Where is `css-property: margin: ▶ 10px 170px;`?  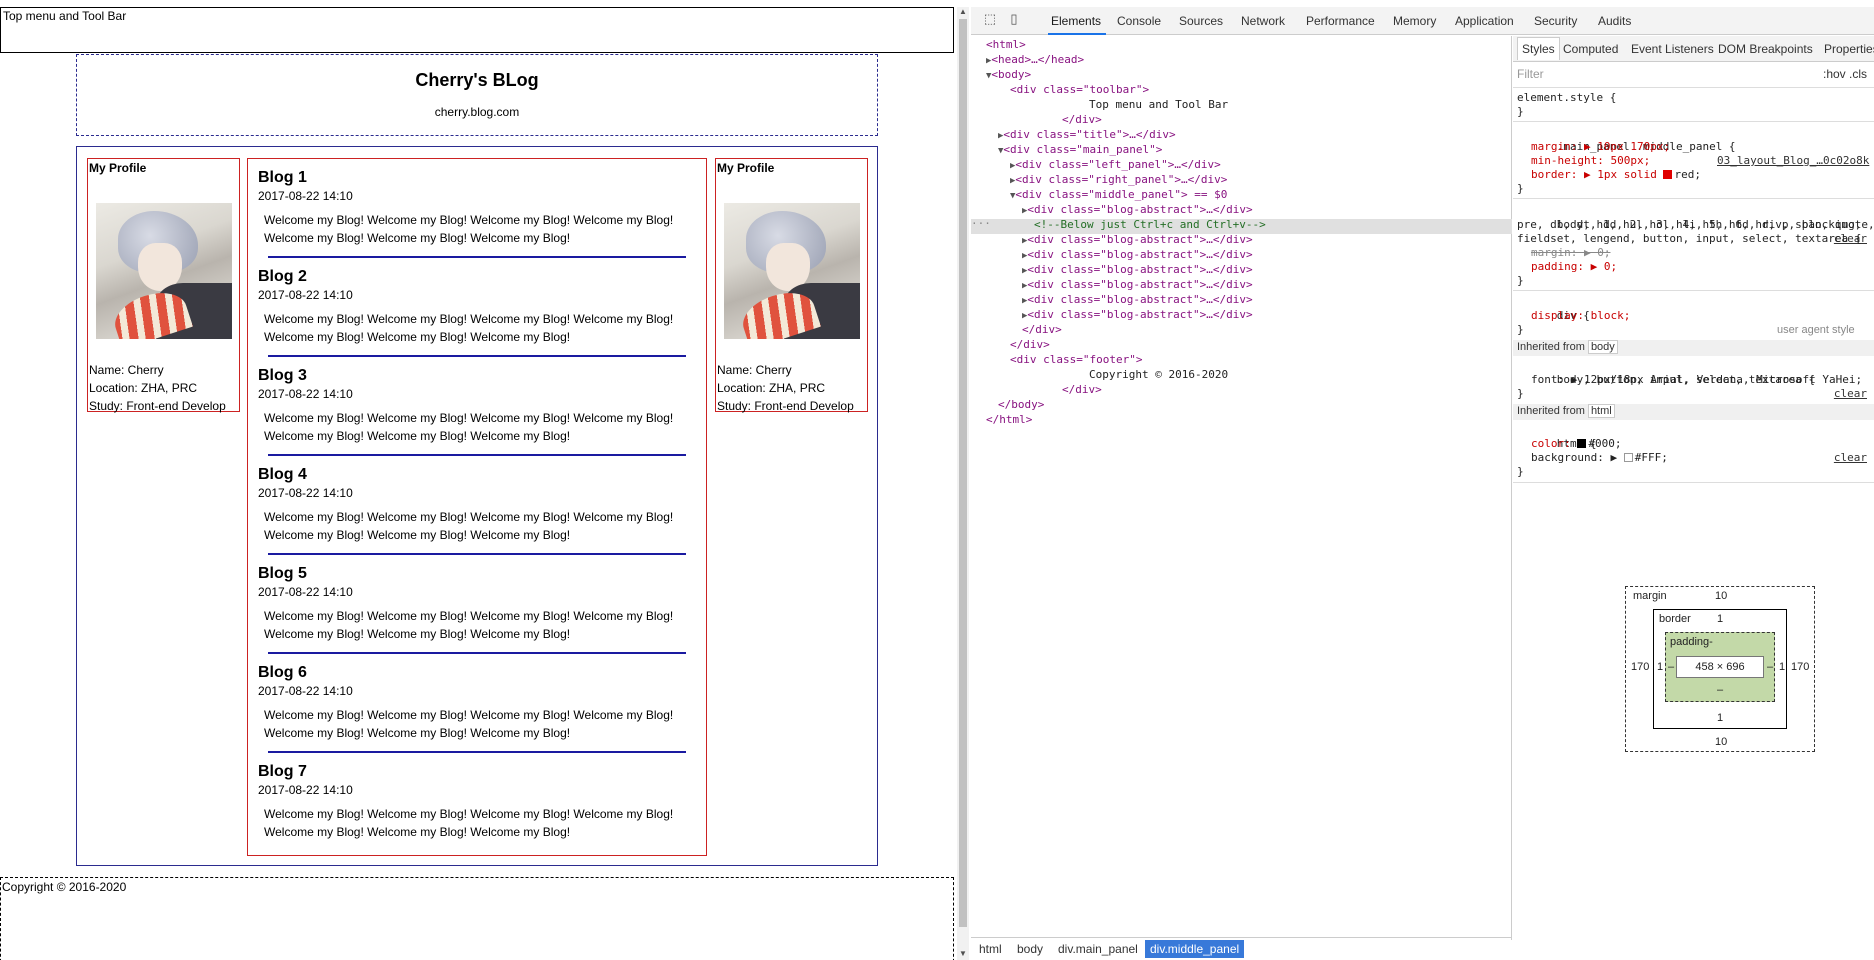
css-property: margin: ▶ 10px 170px; is located at coordinates (1600, 147).